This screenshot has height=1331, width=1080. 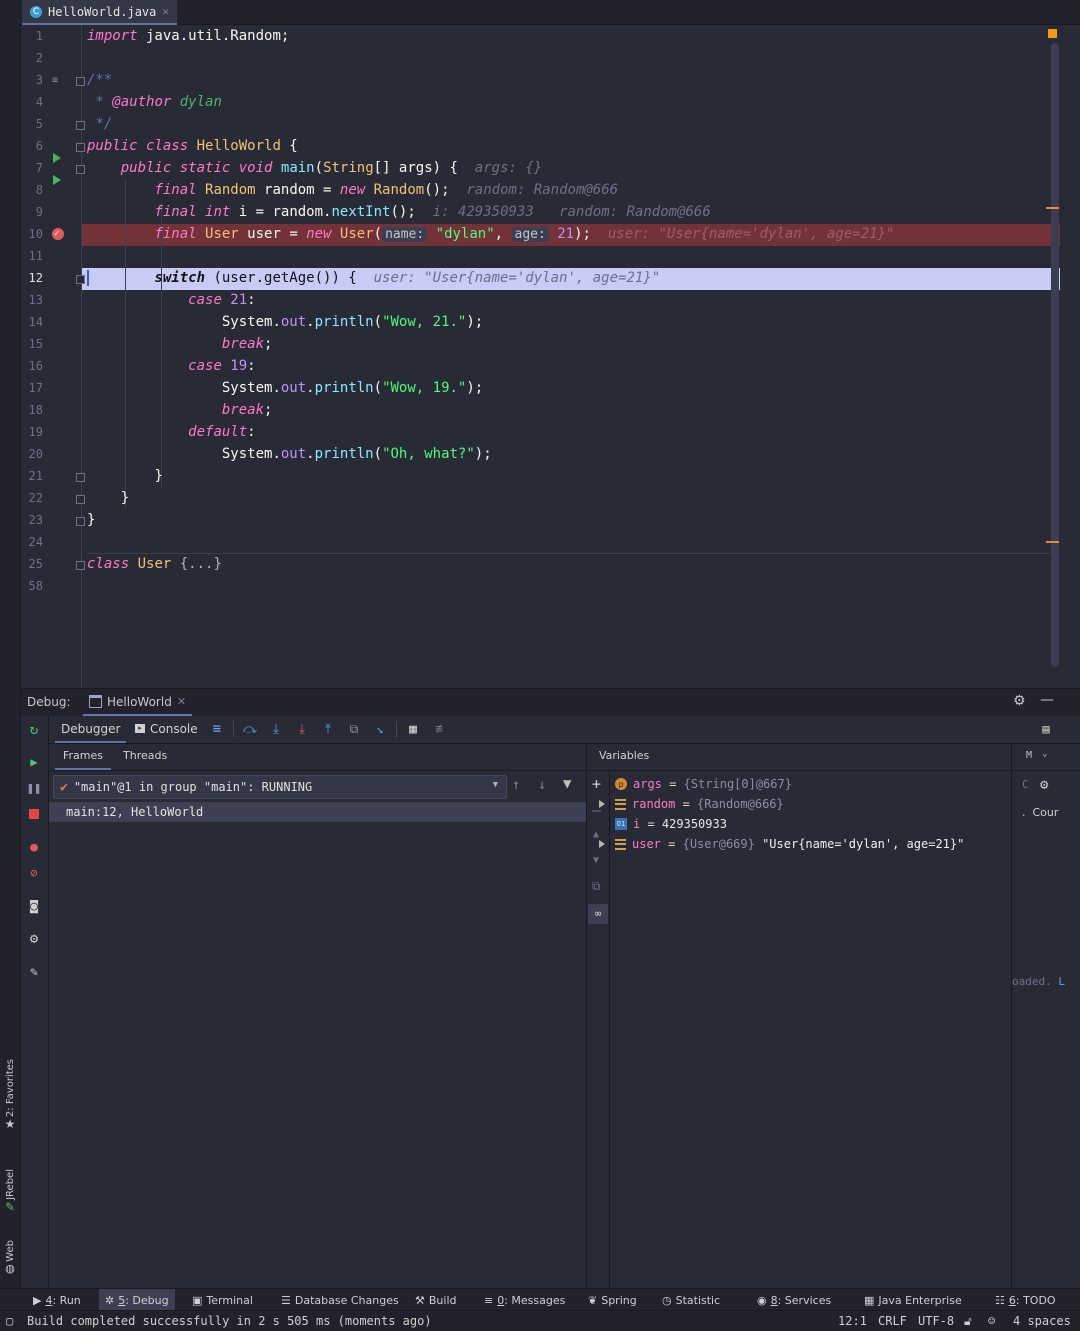 I want to click on settings-icon: ⚙, so click(x=34, y=939).